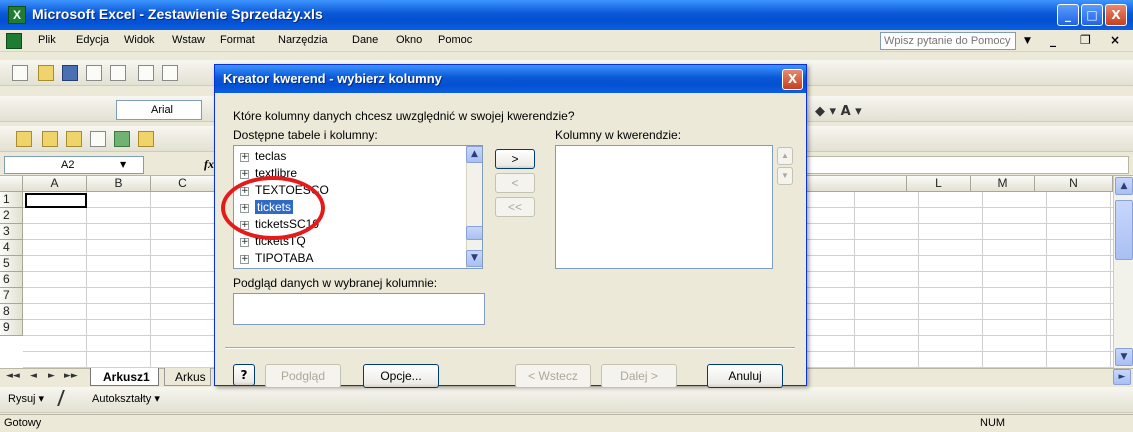  What do you see at coordinates (279, 224) in the screenshot?
I see `list-item: + ticketsSC10` at bounding box center [279, 224].